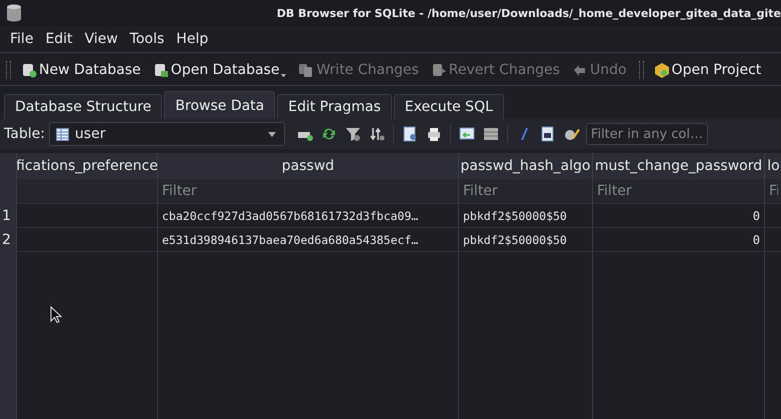  I want to click on box-icon, so click(662, 70).